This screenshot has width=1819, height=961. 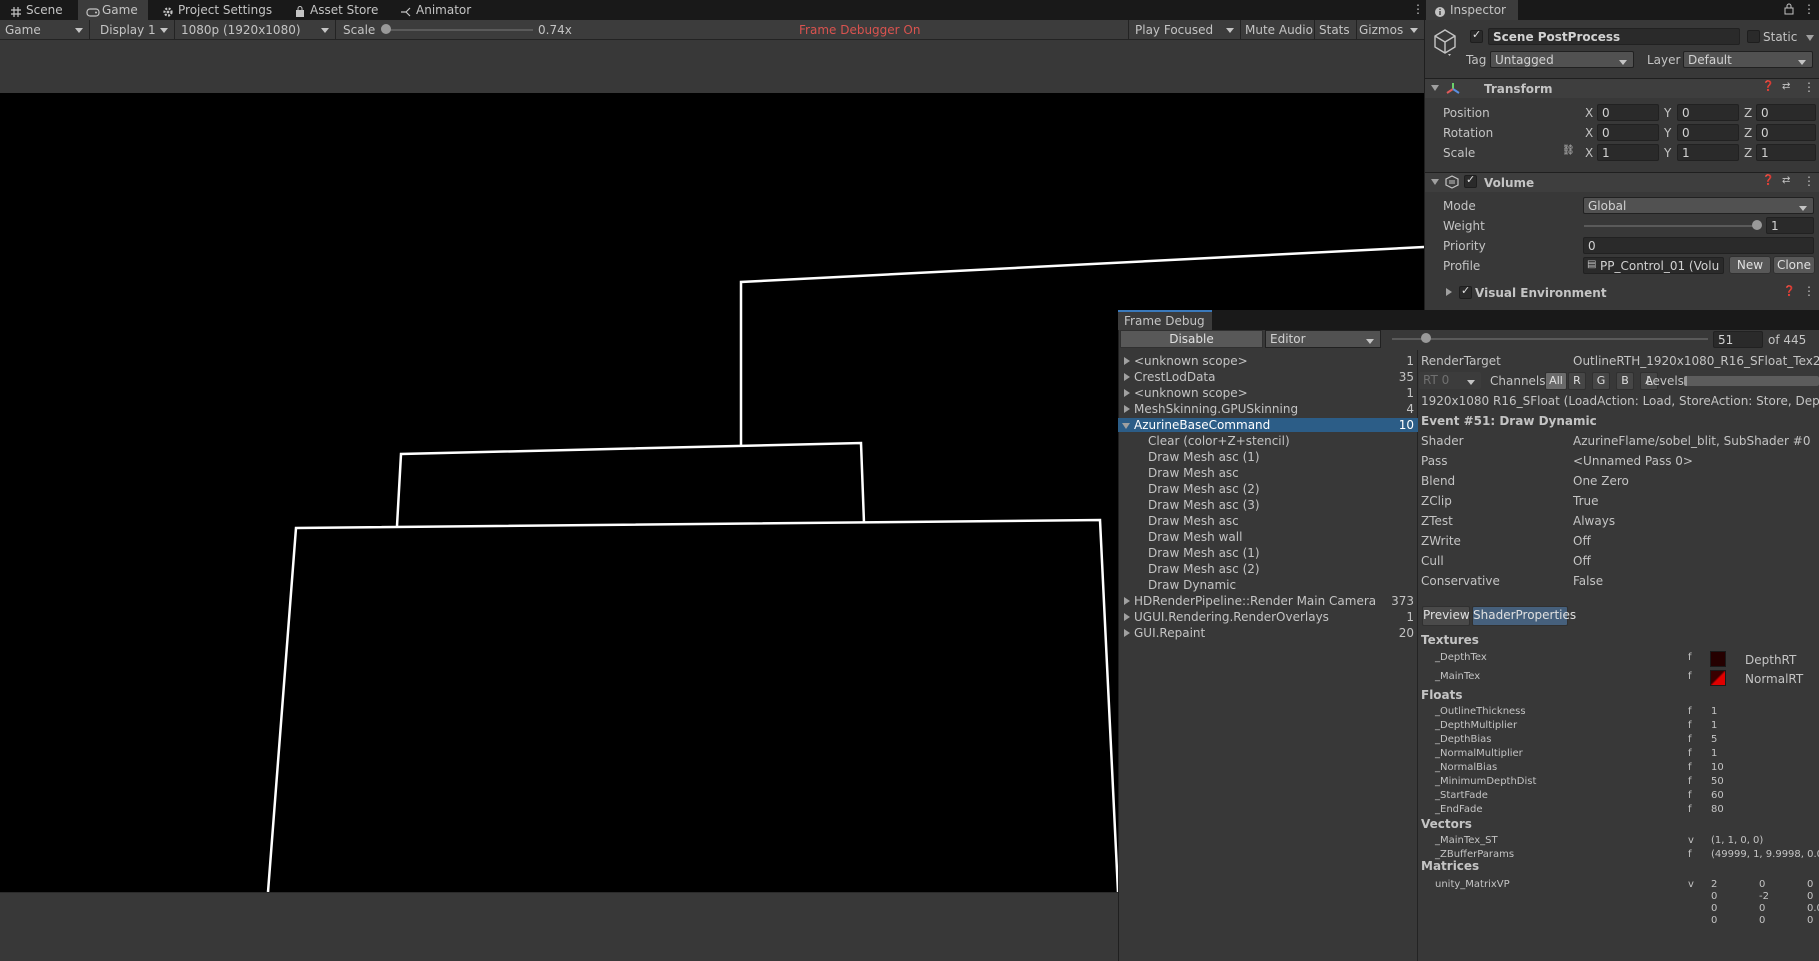 What do you see at coordinates (1750, 265) in the screenshot?
I see `profile-new-button: New` at bounding box center [1750, 265].